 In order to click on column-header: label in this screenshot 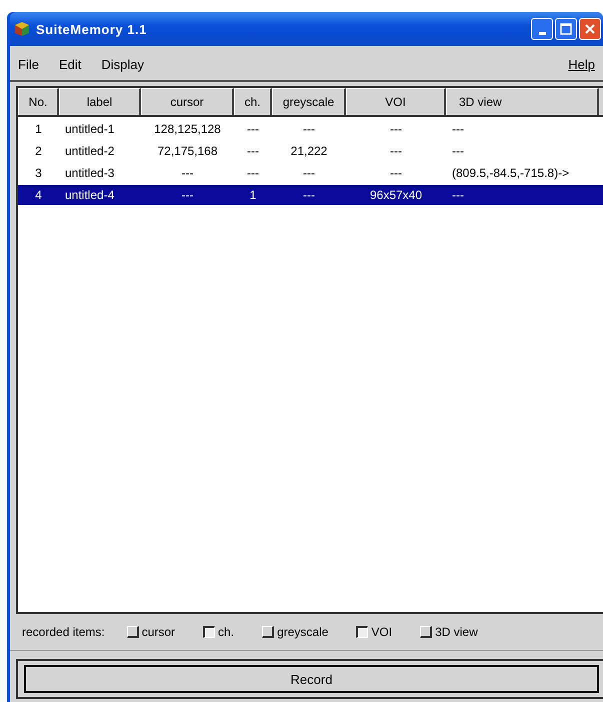, I will do `click(100, 101)`.